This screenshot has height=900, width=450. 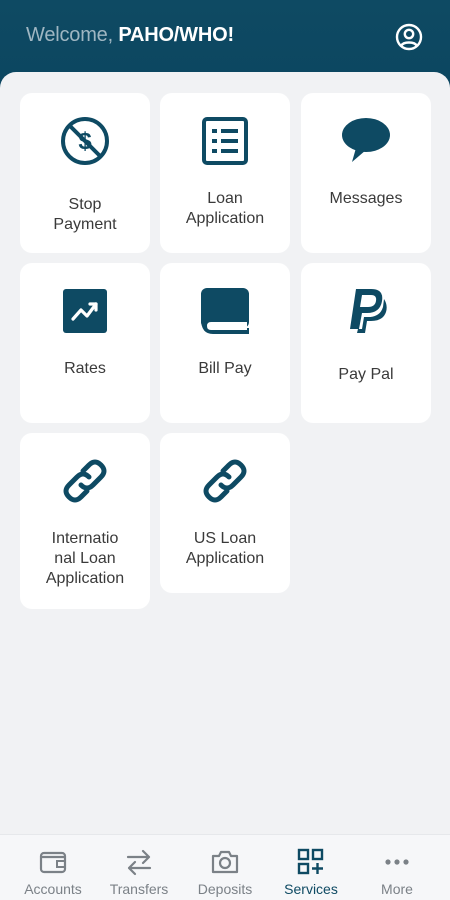 What do you see at coordinates (85, 521) in the screenshot?
I see `tile-international-loan-application: Internatio nal Loan Application` at bounding box center [85, 521].